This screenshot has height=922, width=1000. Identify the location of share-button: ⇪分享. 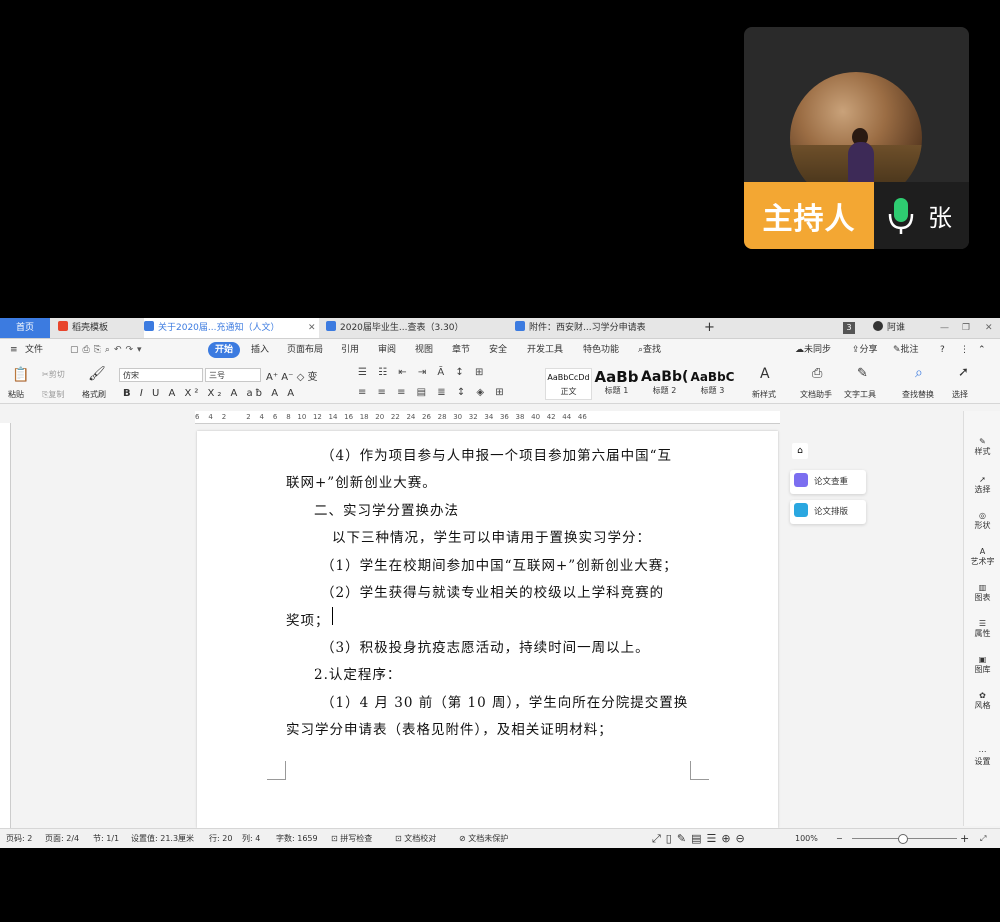
(865, 350).